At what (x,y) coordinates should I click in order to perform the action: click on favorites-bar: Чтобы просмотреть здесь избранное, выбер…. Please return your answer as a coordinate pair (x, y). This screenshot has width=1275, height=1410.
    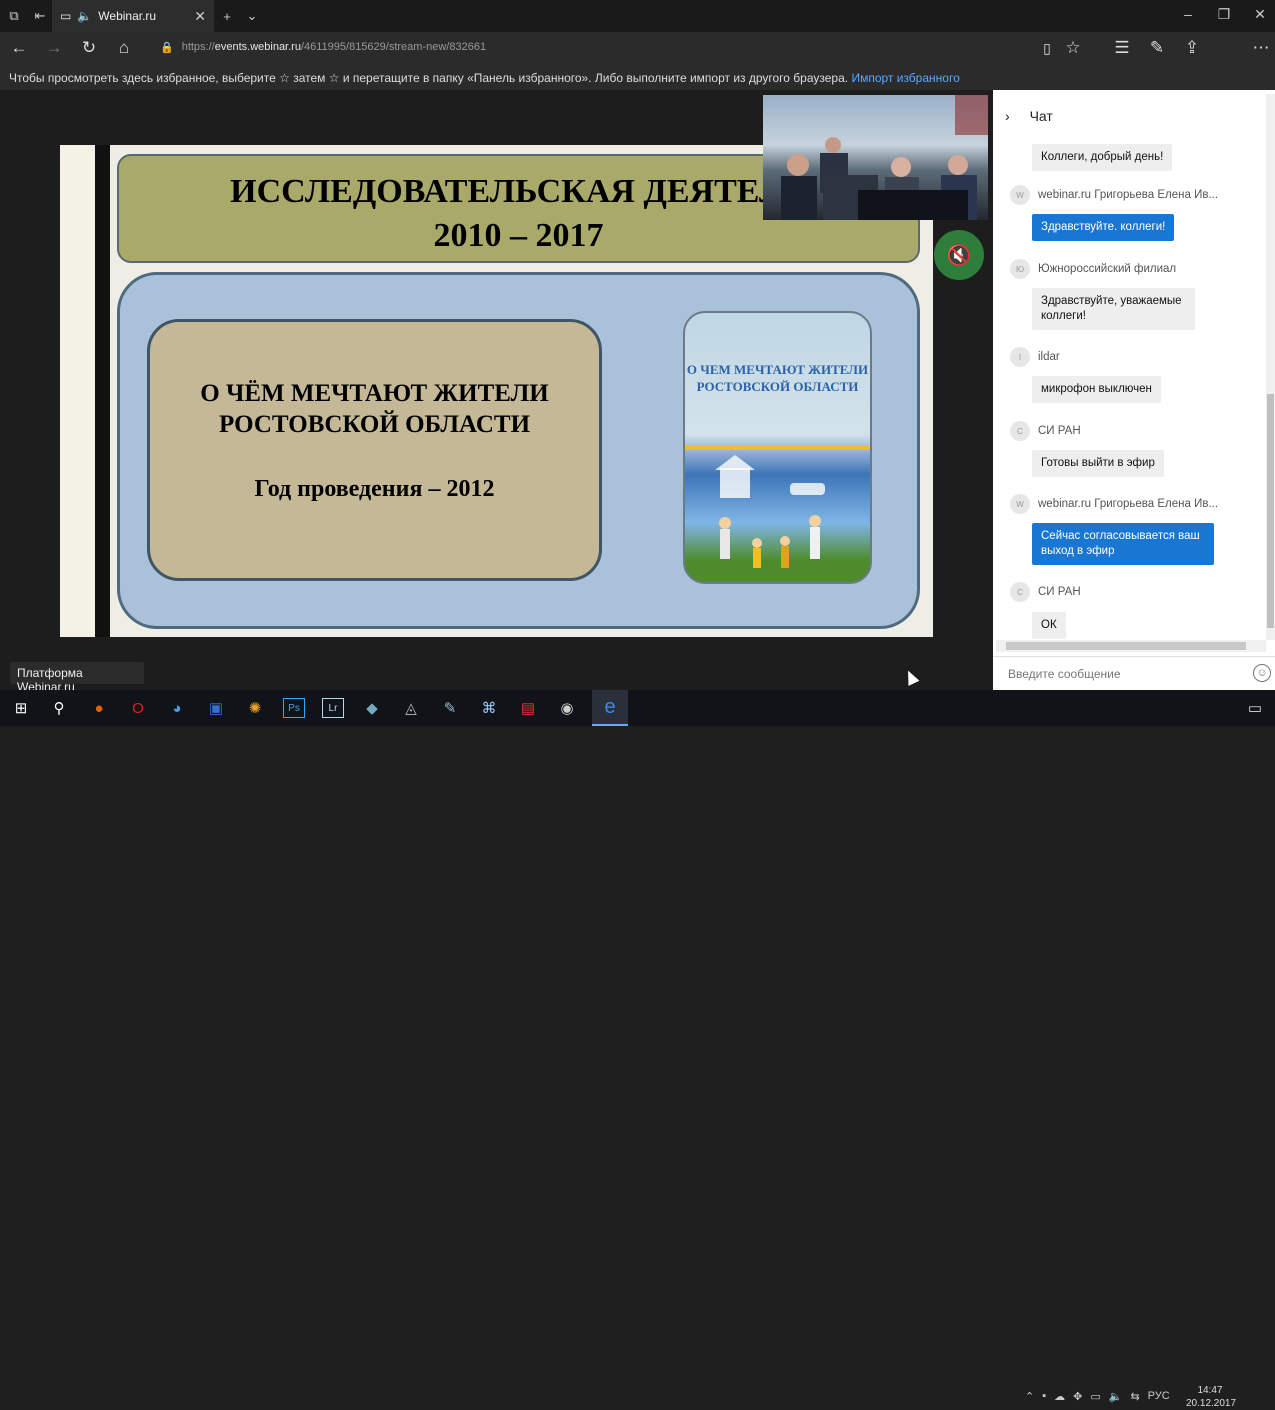
    Looking at the image, I should click on (637, 77).